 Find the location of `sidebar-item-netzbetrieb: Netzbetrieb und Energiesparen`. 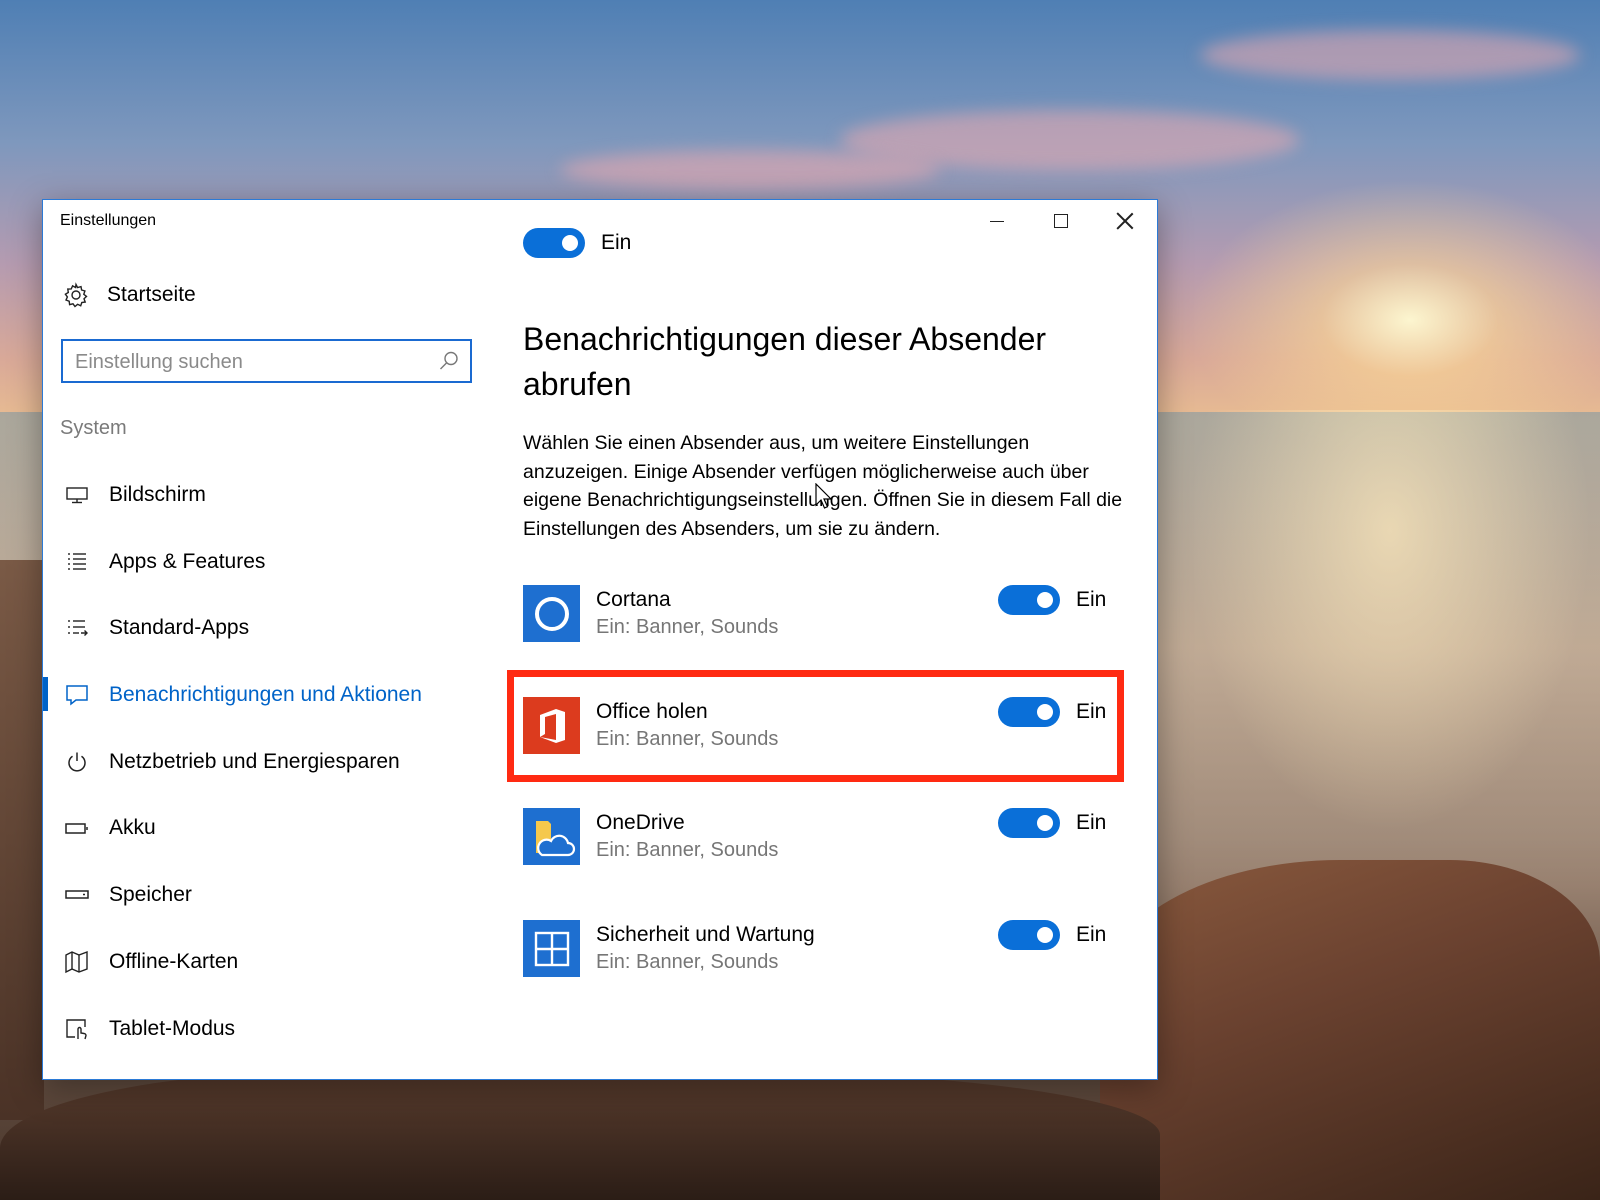

sidebar-item-netzbetrieb: Netzbetrieb und Energiesparen is located at coordinates (267, 762).